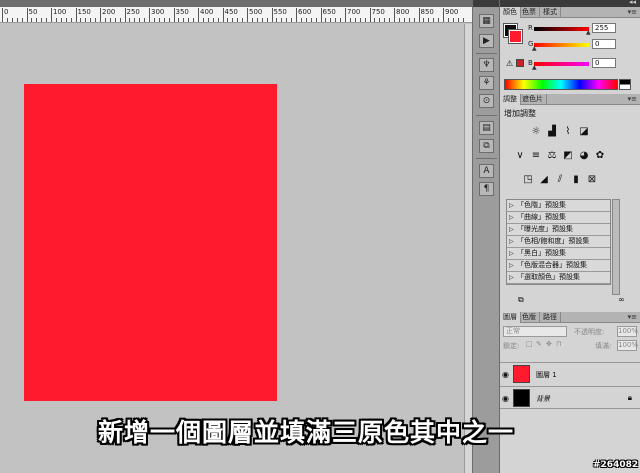  What do you see at coordinates (521, 300) in the screenshot?
I see `clip-icon: ⧉` at bounding box center [521, 300].